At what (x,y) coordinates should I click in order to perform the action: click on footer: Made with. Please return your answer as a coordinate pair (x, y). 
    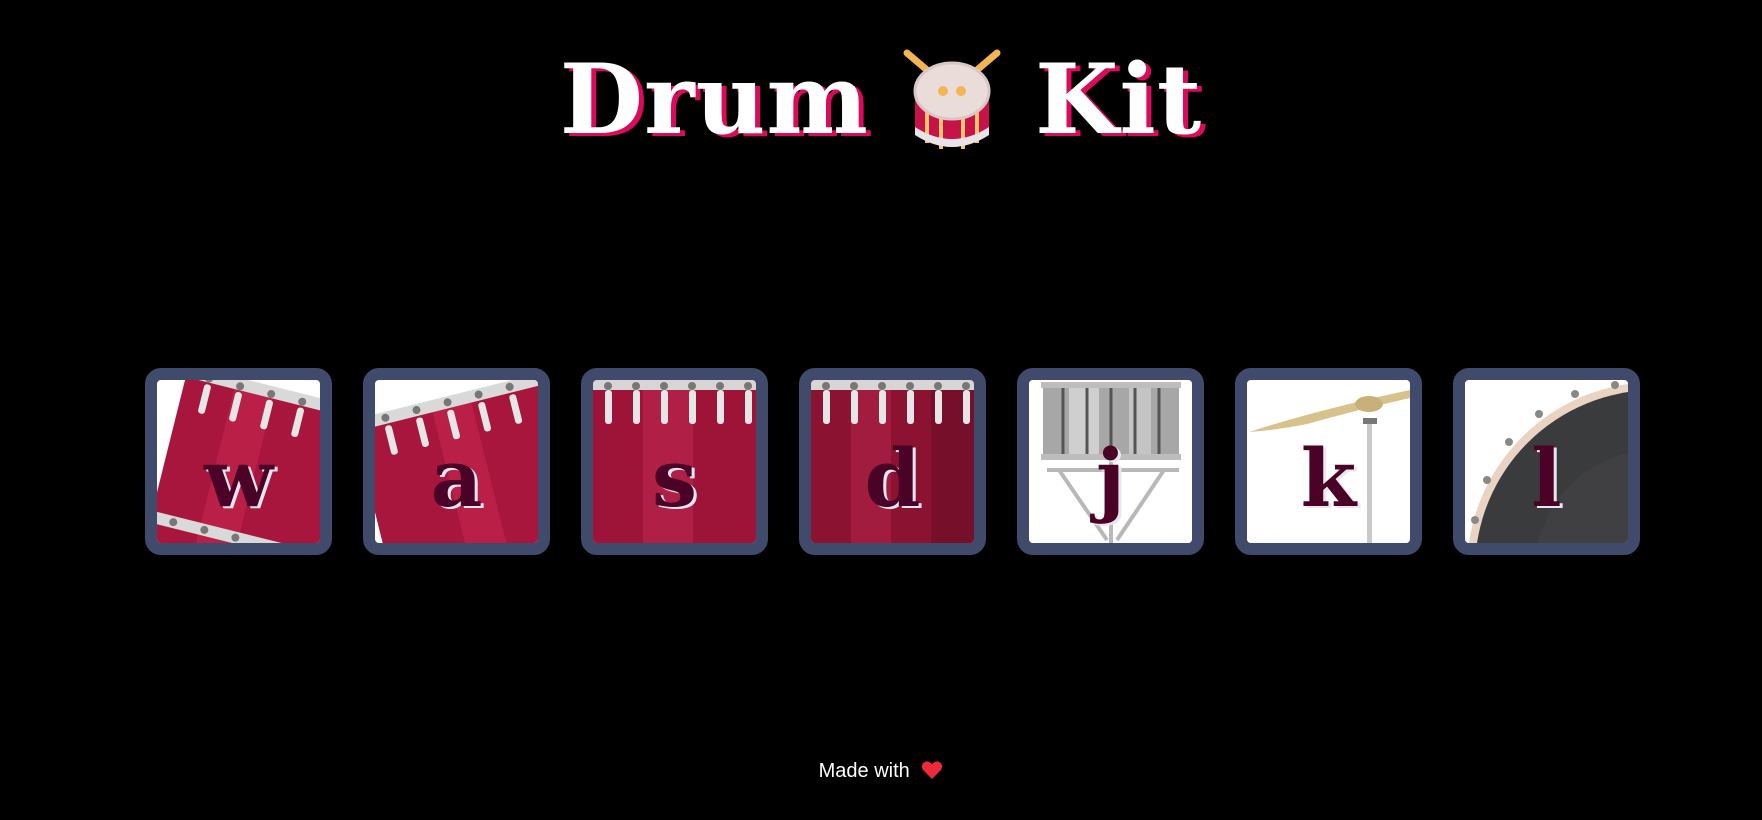
    Looking at the image, I should click on (881, 771).